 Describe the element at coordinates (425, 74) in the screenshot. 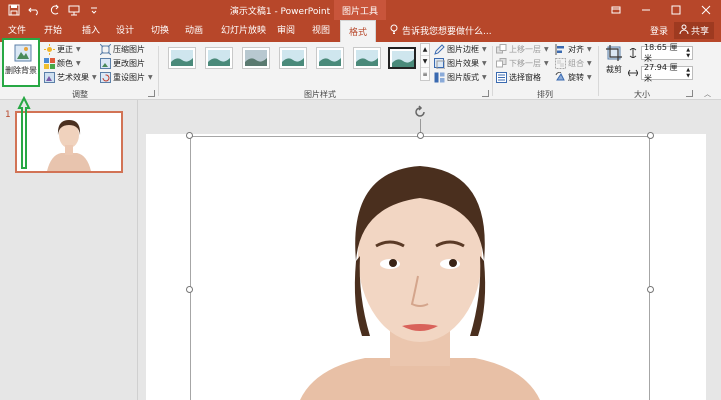

I see `gallery-more-icon: ≡` at that location.